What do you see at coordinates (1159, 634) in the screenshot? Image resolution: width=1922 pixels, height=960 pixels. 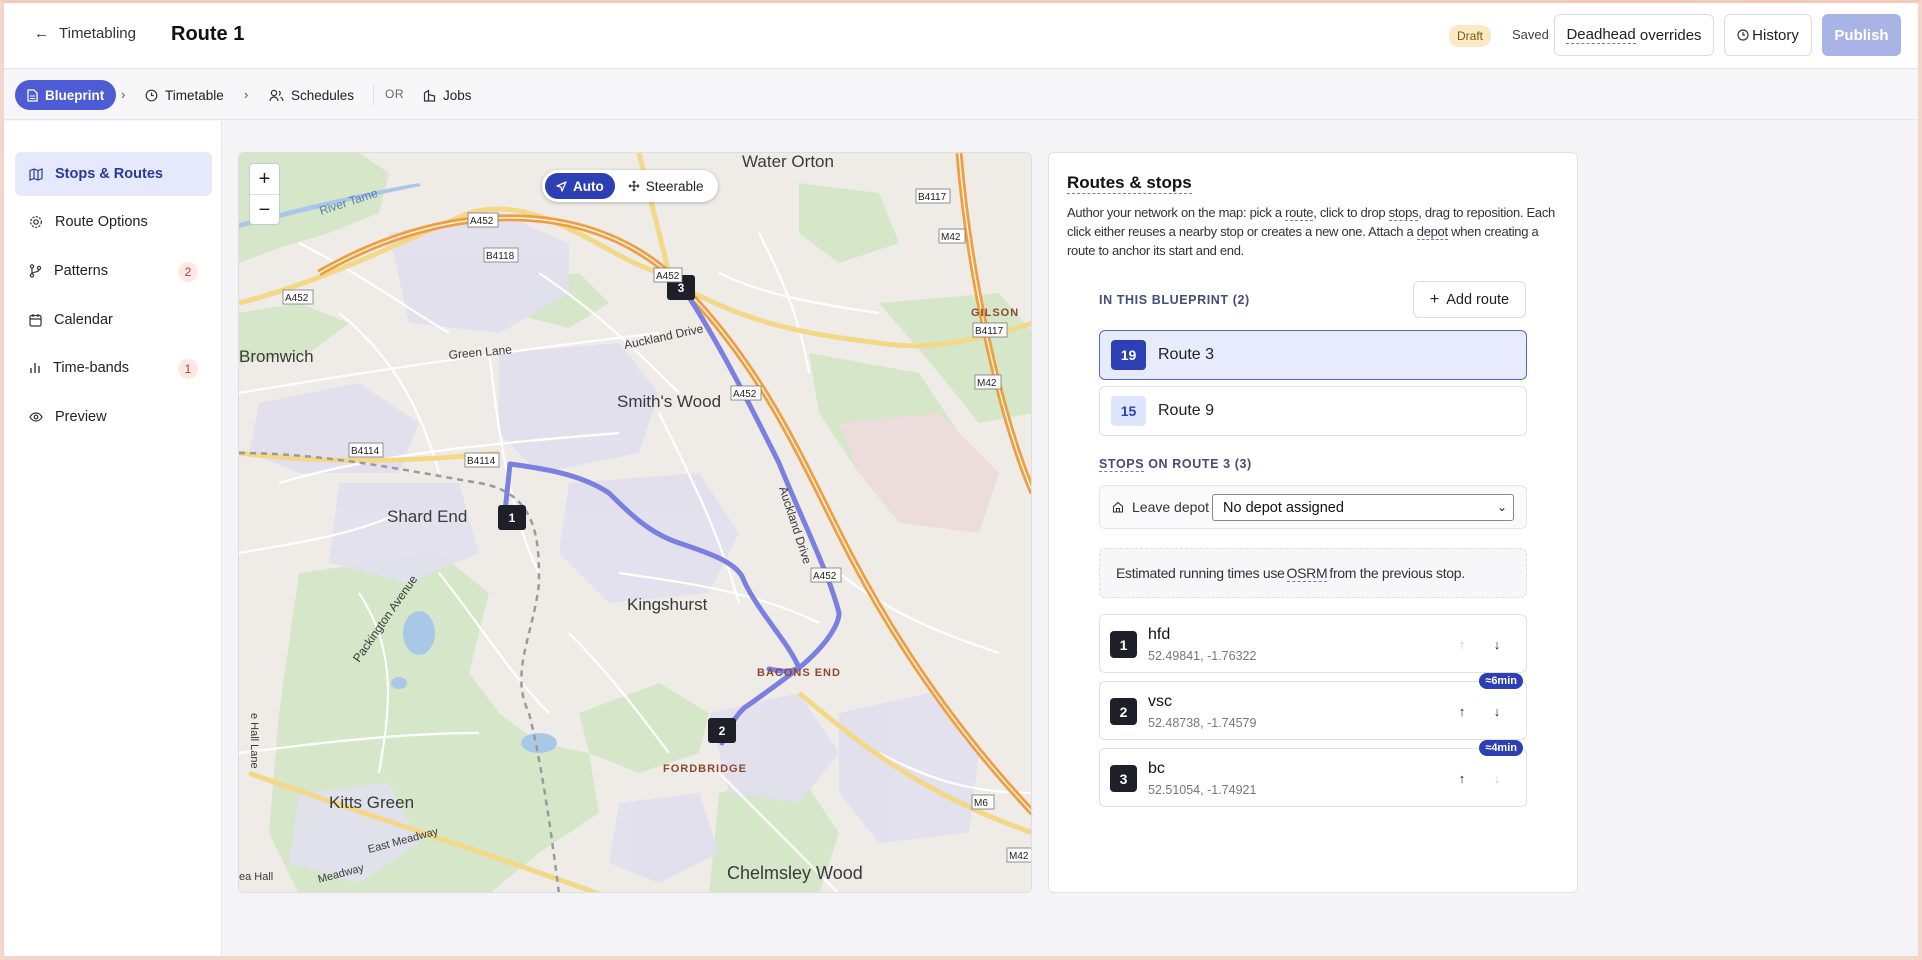 I see `stop-name: hfd` at bounding box center [1159, 634].